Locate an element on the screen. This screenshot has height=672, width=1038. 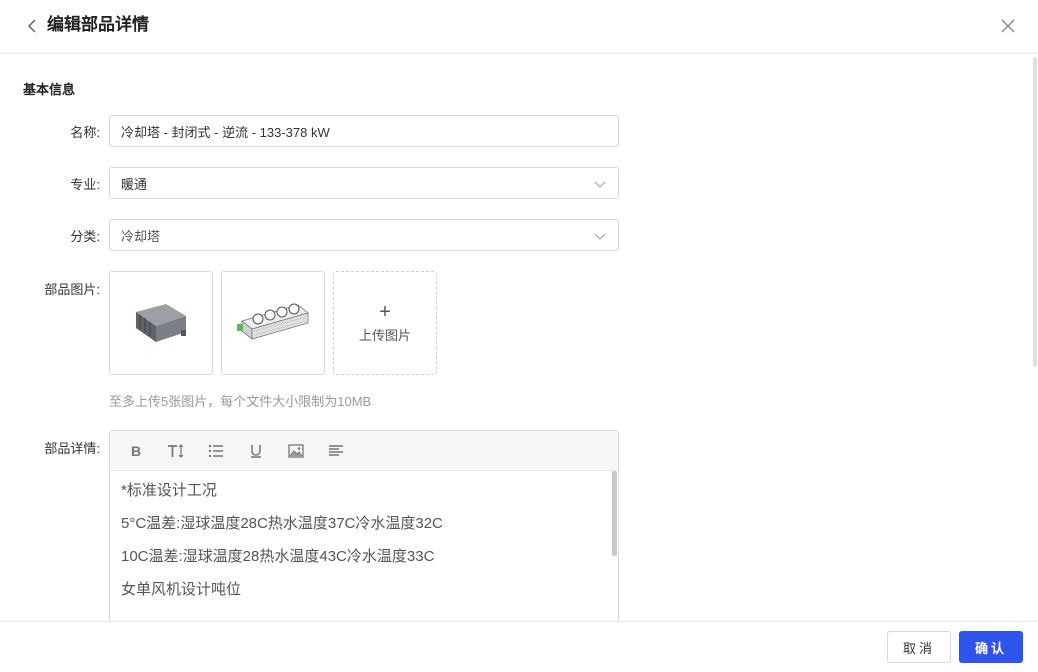
discipline-select-value: 暖通 is located at coordinates (134, 184).